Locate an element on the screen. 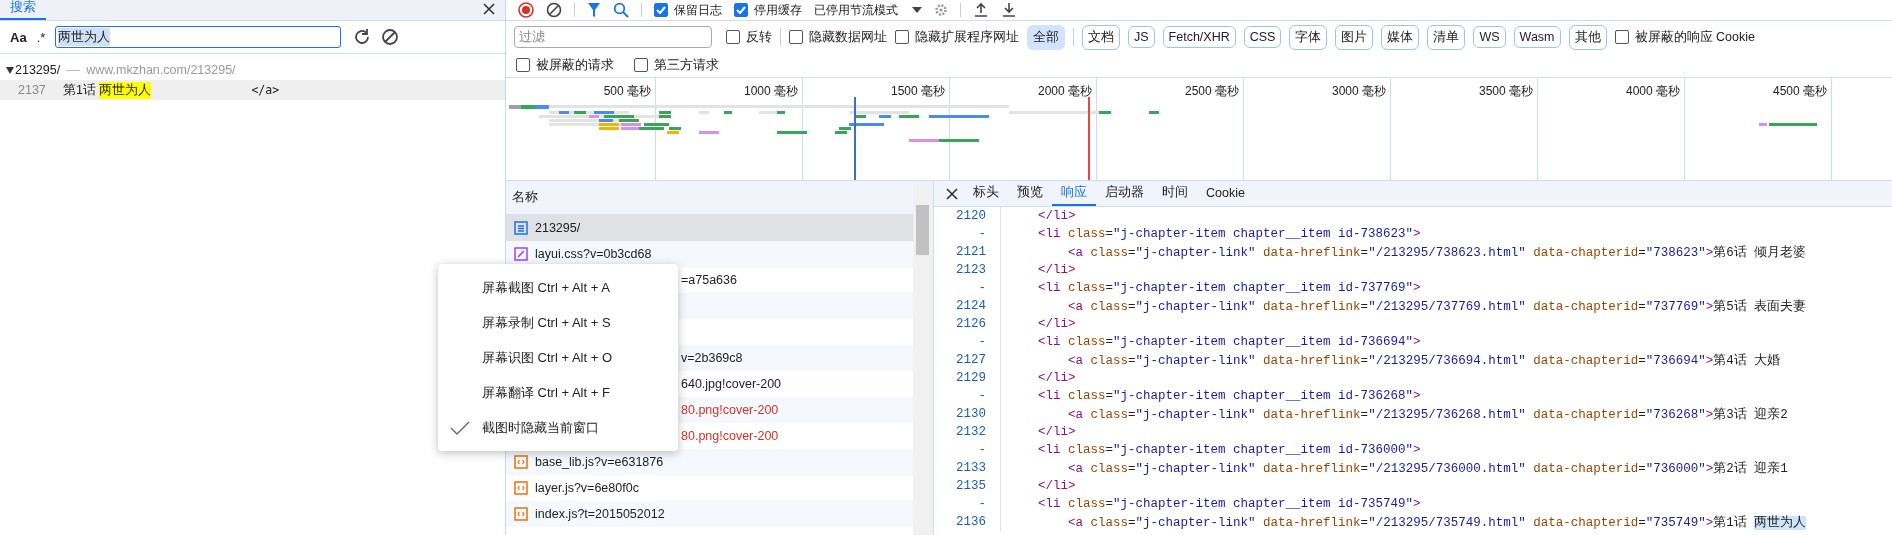 Image resolution: width=1892 pixels, height=535 pixels. line-number: 2120 is located at coordinates (967, 216).